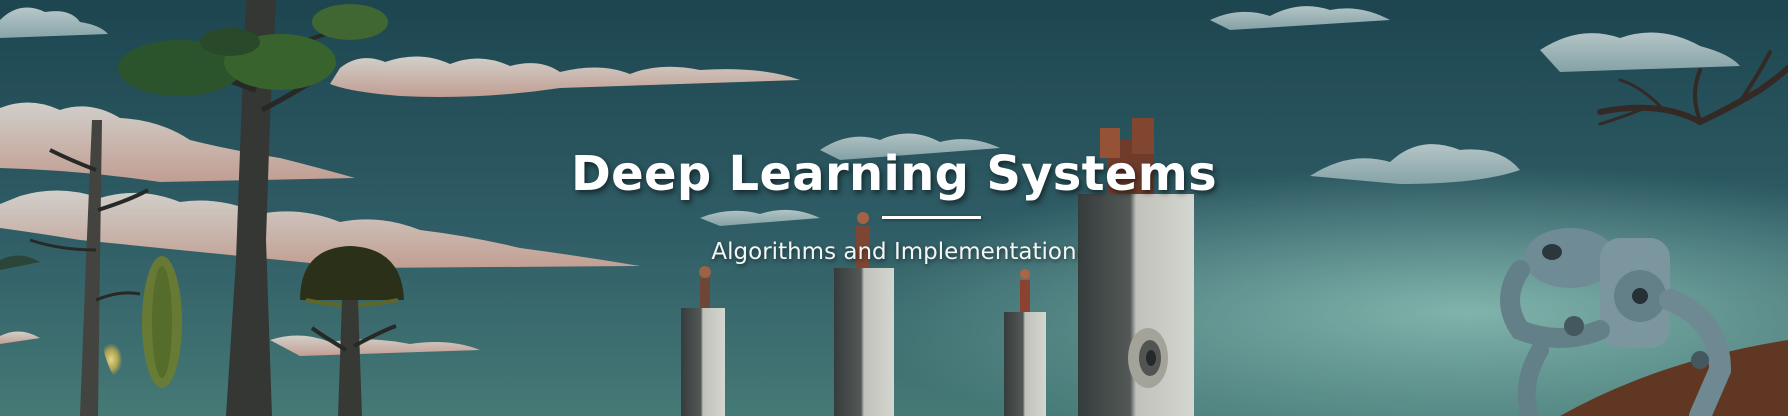  What do you see at coordinates (931, 217) in the screenshot?
I see `title-divider` at bounding box center [931, 217].